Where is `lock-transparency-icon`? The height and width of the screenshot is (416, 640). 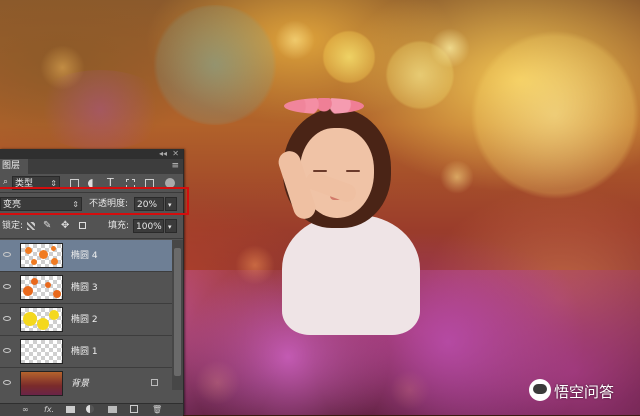
lock-transparency-icon is located at coordinates (31, 226).